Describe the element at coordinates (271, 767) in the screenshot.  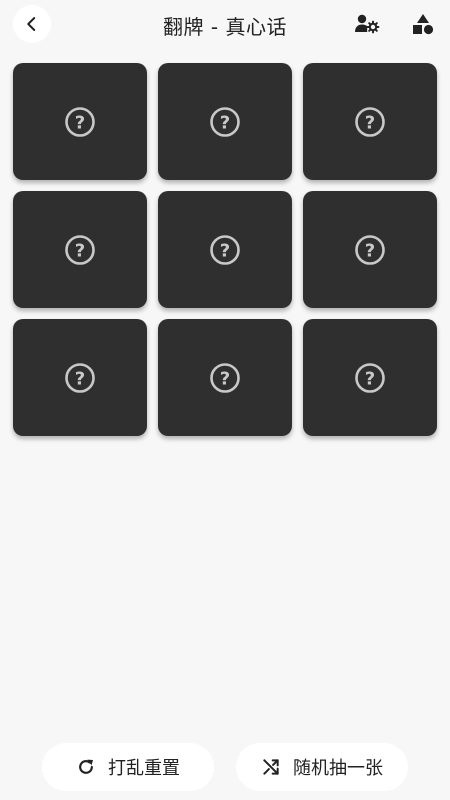
I see `shuffle-icon` at that location.